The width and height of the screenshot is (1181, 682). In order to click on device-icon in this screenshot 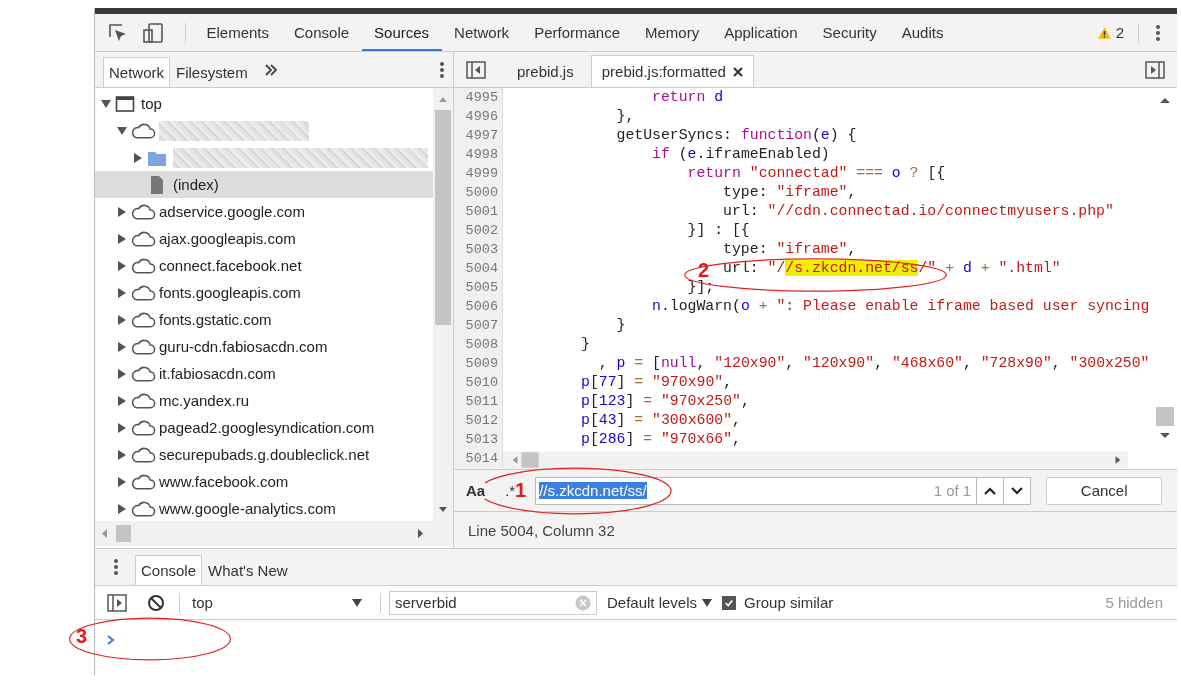, I will do `click(153, 32)`.